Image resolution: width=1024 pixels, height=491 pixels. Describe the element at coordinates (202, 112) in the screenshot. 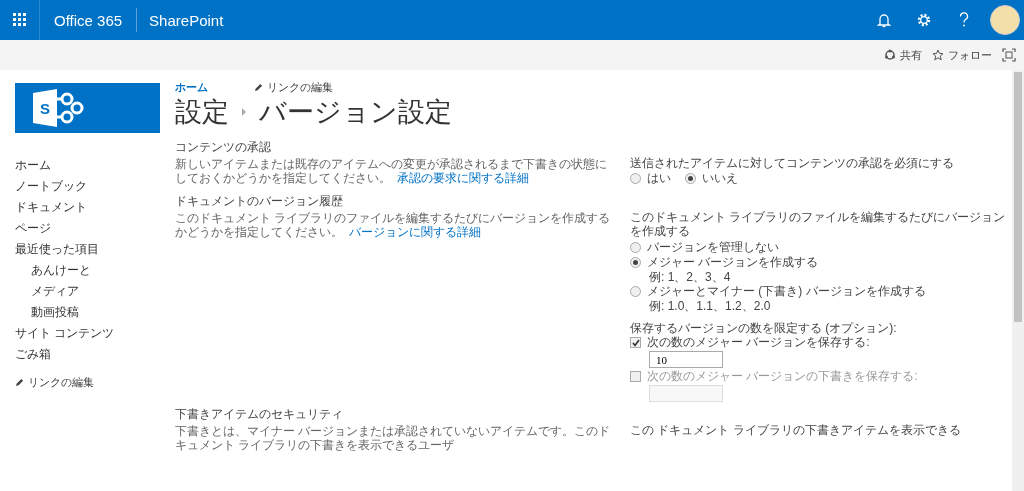

I see `page-title-parent: 設定` at that location.